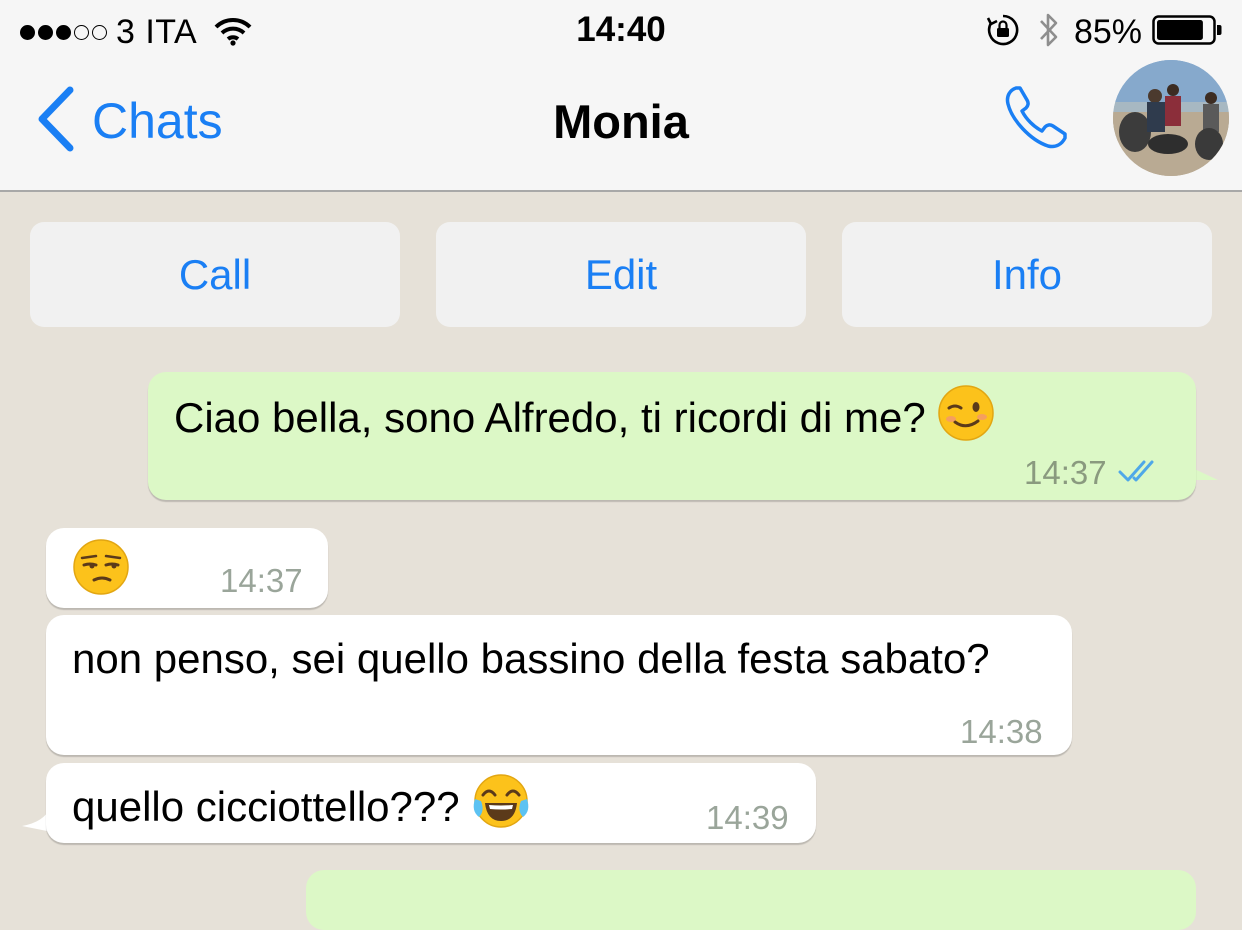  Describe the element at coordinates (501, 810) in the screenshot. I see `face-with-tears-of-joy-emoji-icon` at that location.